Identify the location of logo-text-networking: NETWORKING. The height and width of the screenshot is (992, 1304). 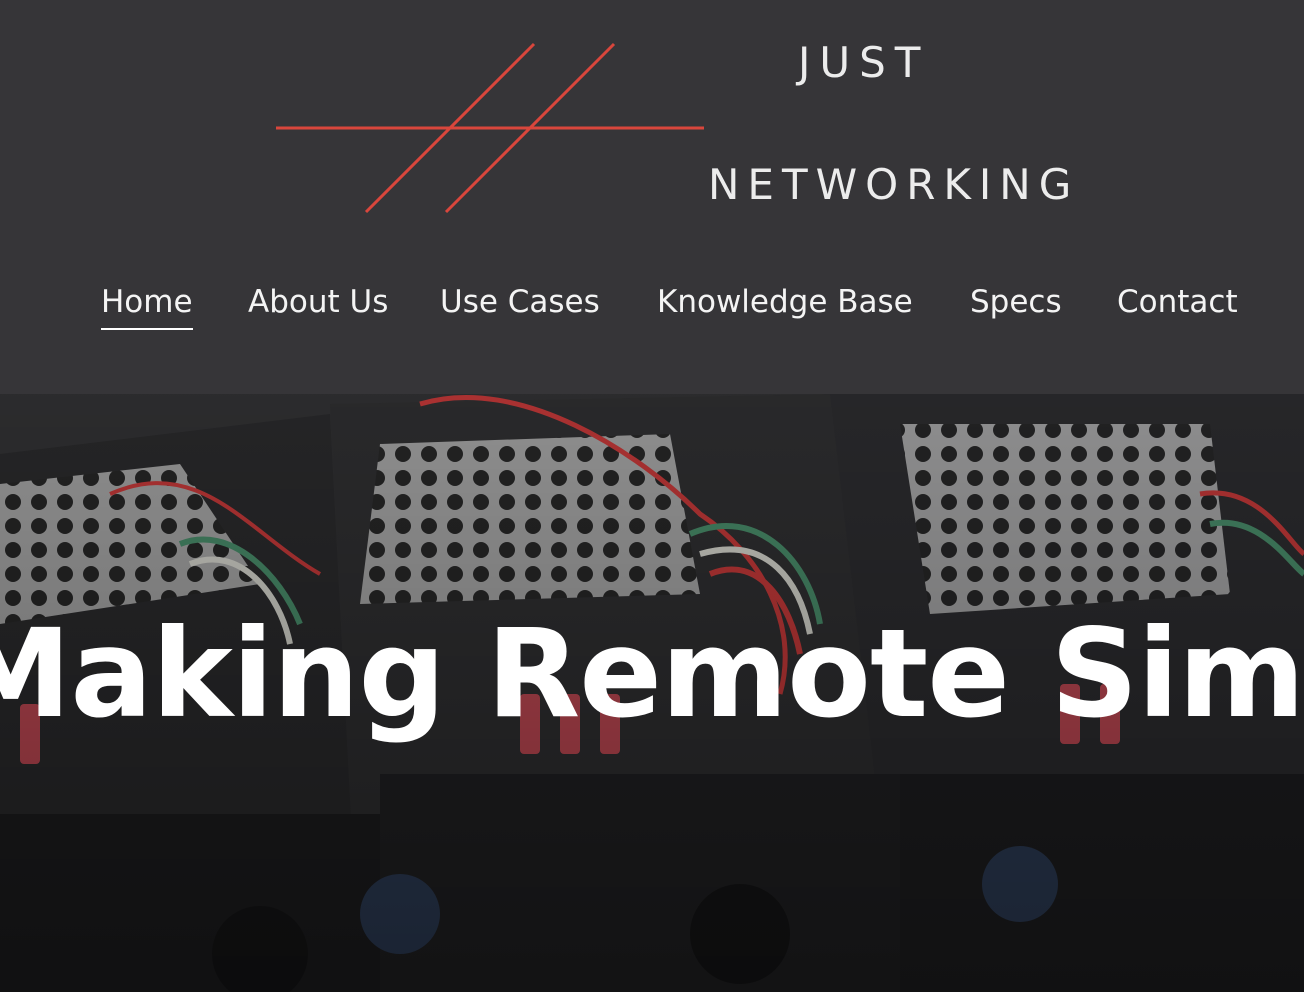
(894, 184).